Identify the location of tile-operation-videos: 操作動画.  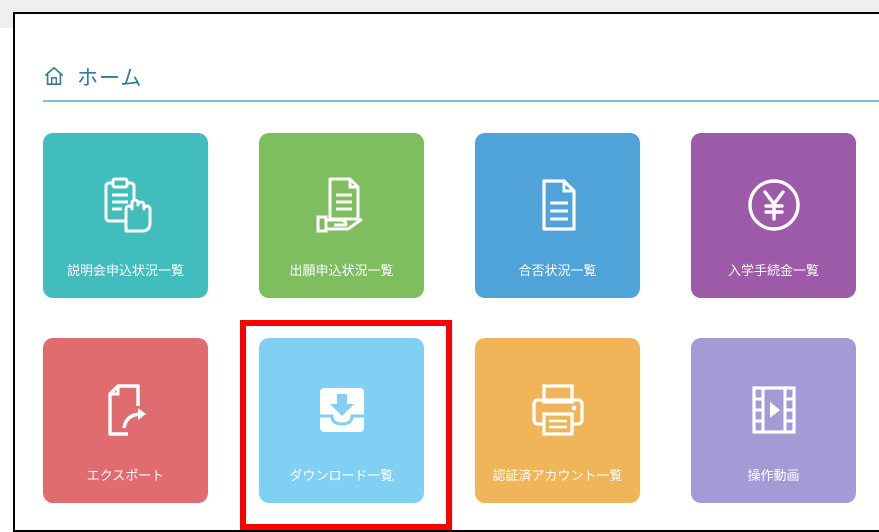
(773, 420).